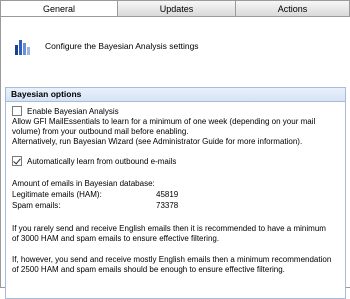 Image resolution: width=350 pixels, height=299 pixels. I want to click on db-heading: Amount of emails in Bayesian database:, so click(83, 183).